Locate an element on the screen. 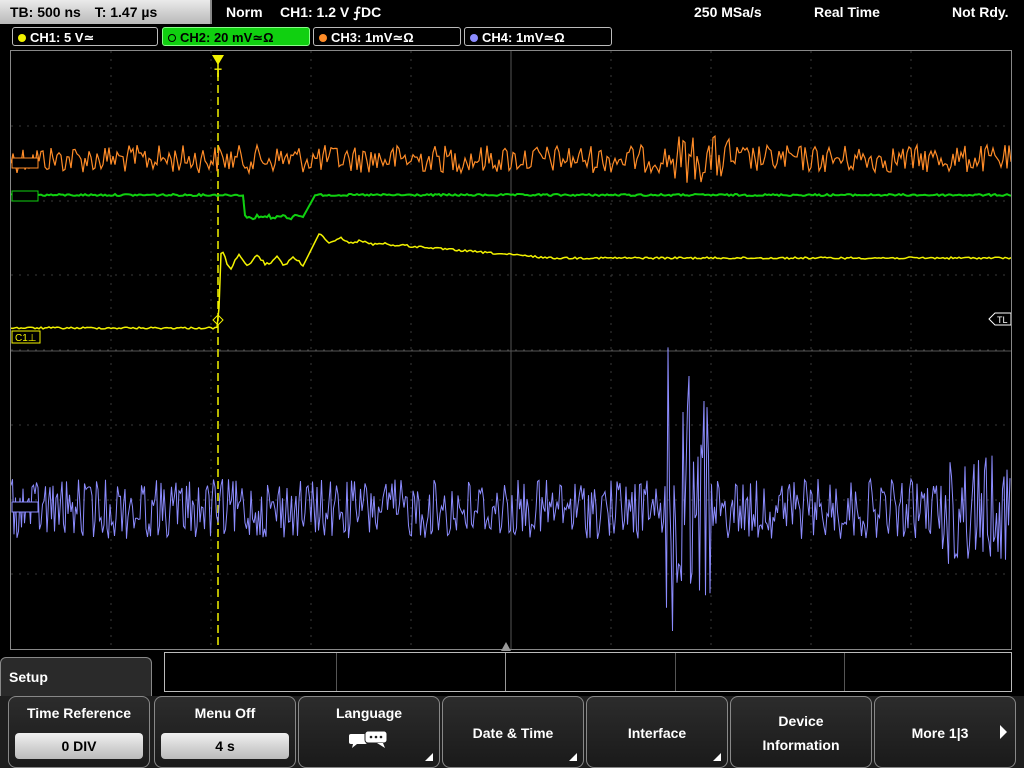 Image resolution: width=1024 pixels, height=768 pixels. ch4-label: CH4: 1mV≃Ω is located at coordinates (523, 37).